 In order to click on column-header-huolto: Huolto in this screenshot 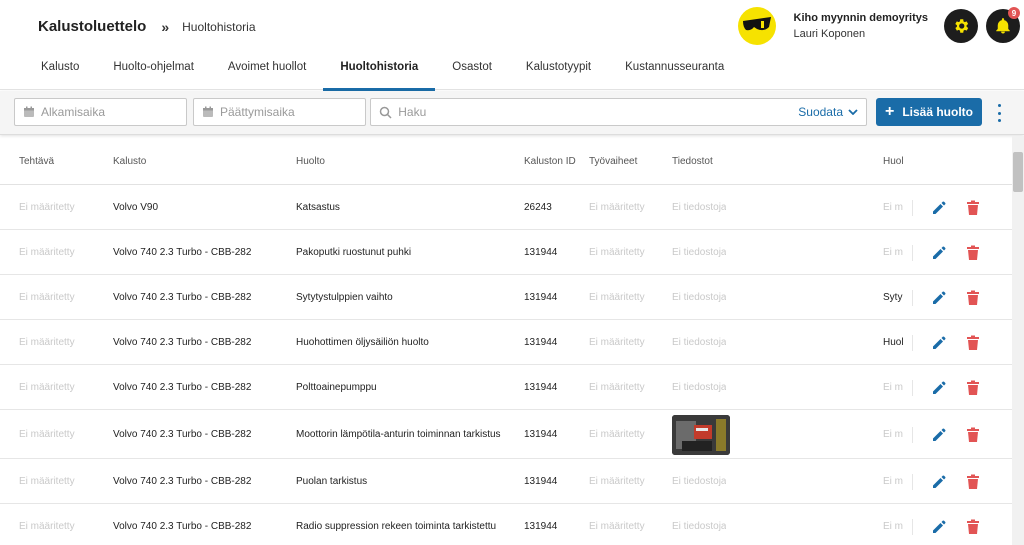, I will do `click(310, 161)`.